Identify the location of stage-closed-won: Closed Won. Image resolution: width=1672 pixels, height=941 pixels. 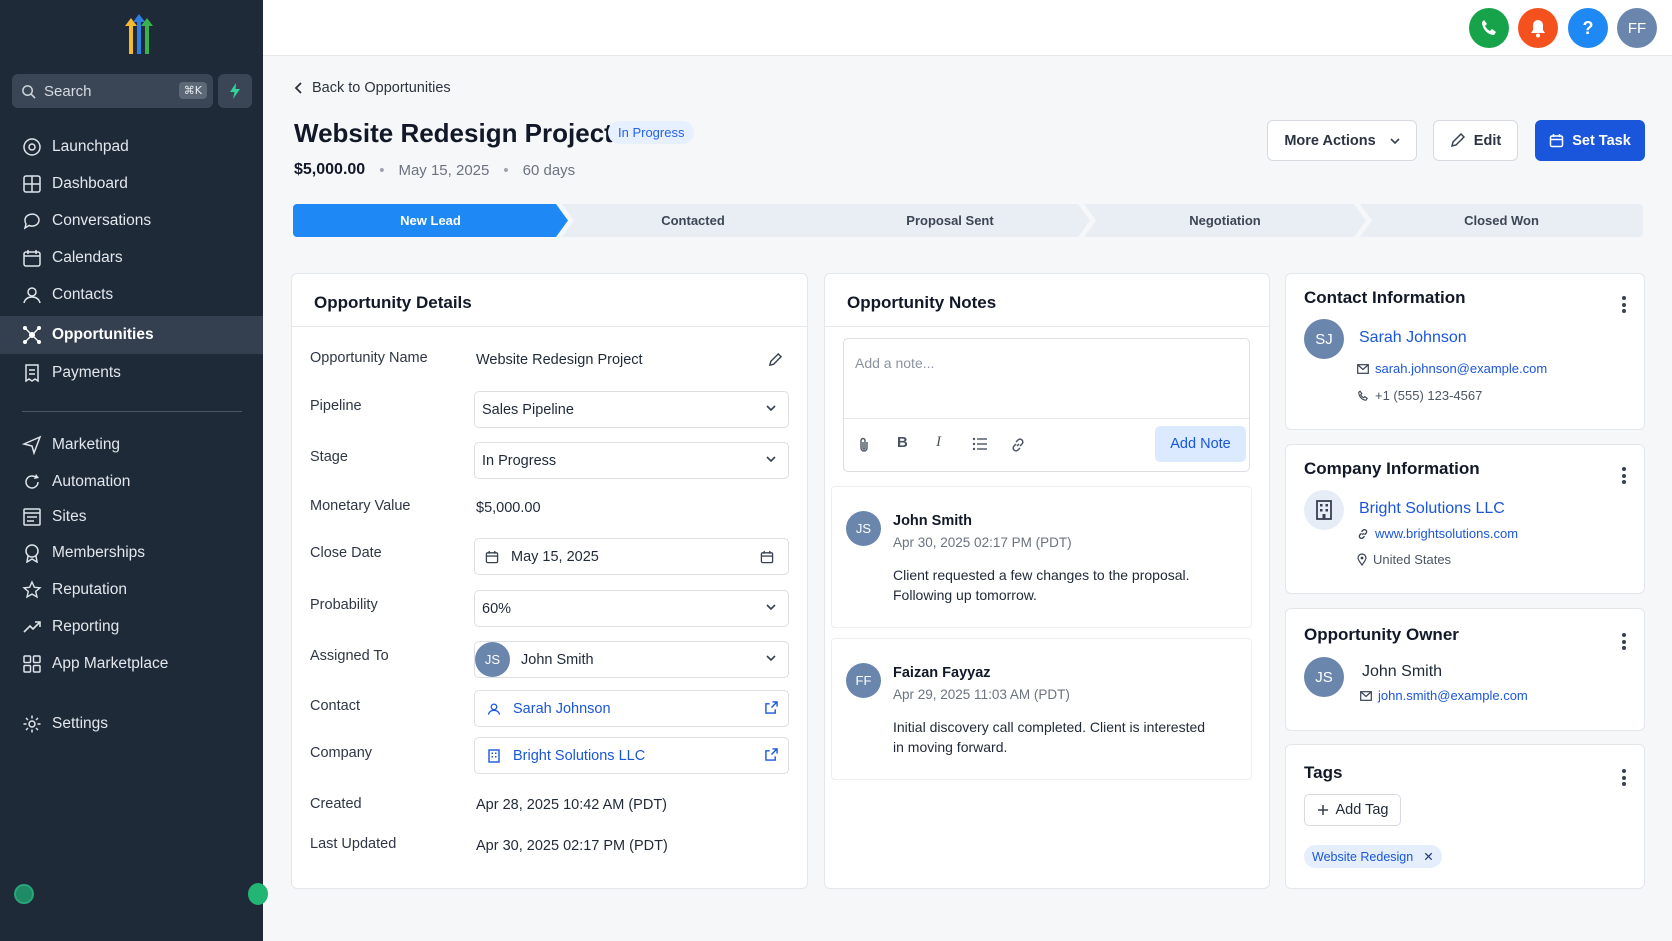
(1501, 220).